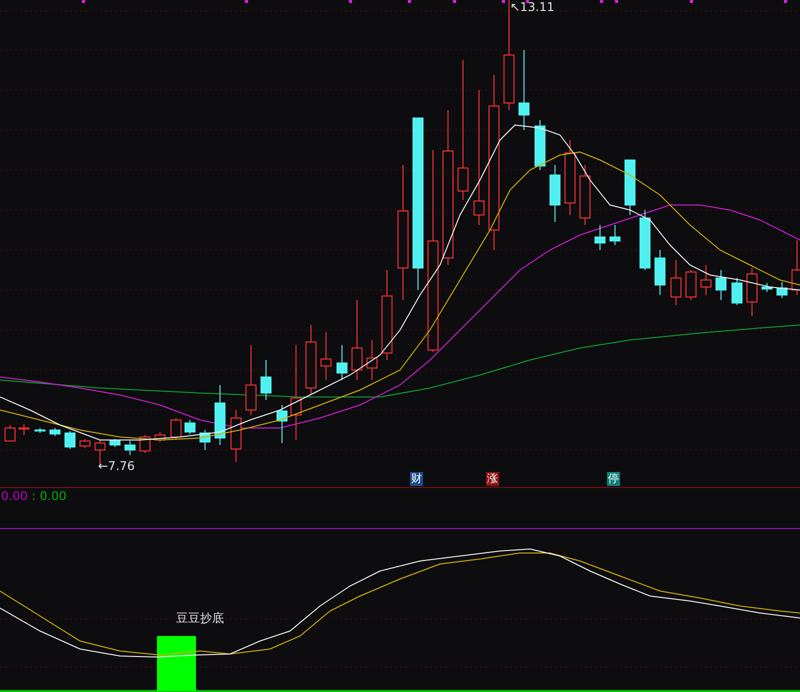 The height and width of the screenshot is (692, 800). I want to click on signal-label: 豆豆抄底, so click(200, 618).